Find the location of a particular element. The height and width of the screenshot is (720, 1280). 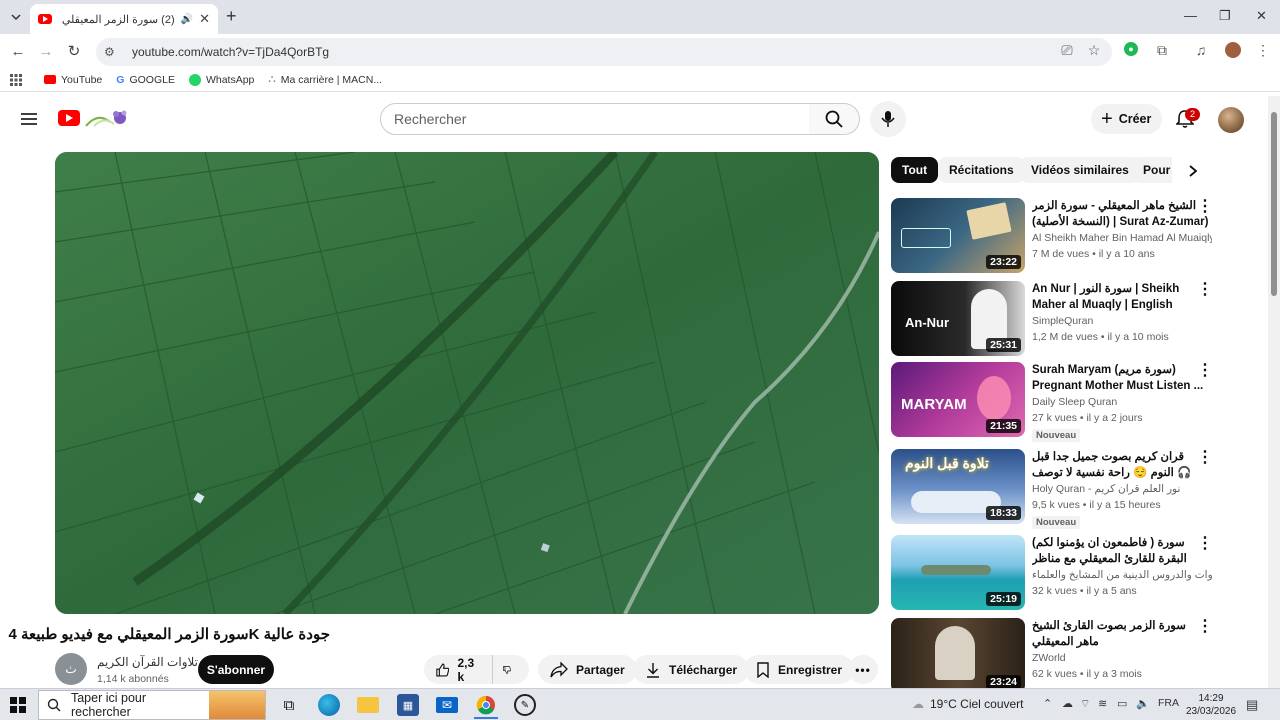

speaker-icon: 🔊 is located at coordinates (187, 19).